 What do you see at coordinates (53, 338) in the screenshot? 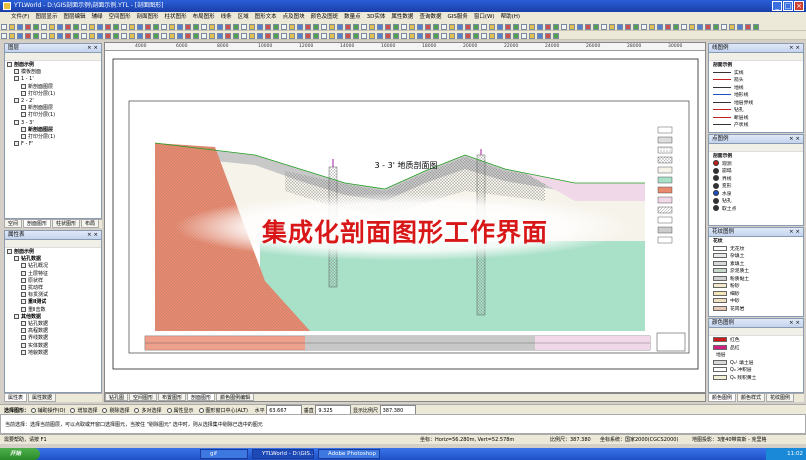
I see `tree-item: 界线数据` at bounding box center [53, 338].